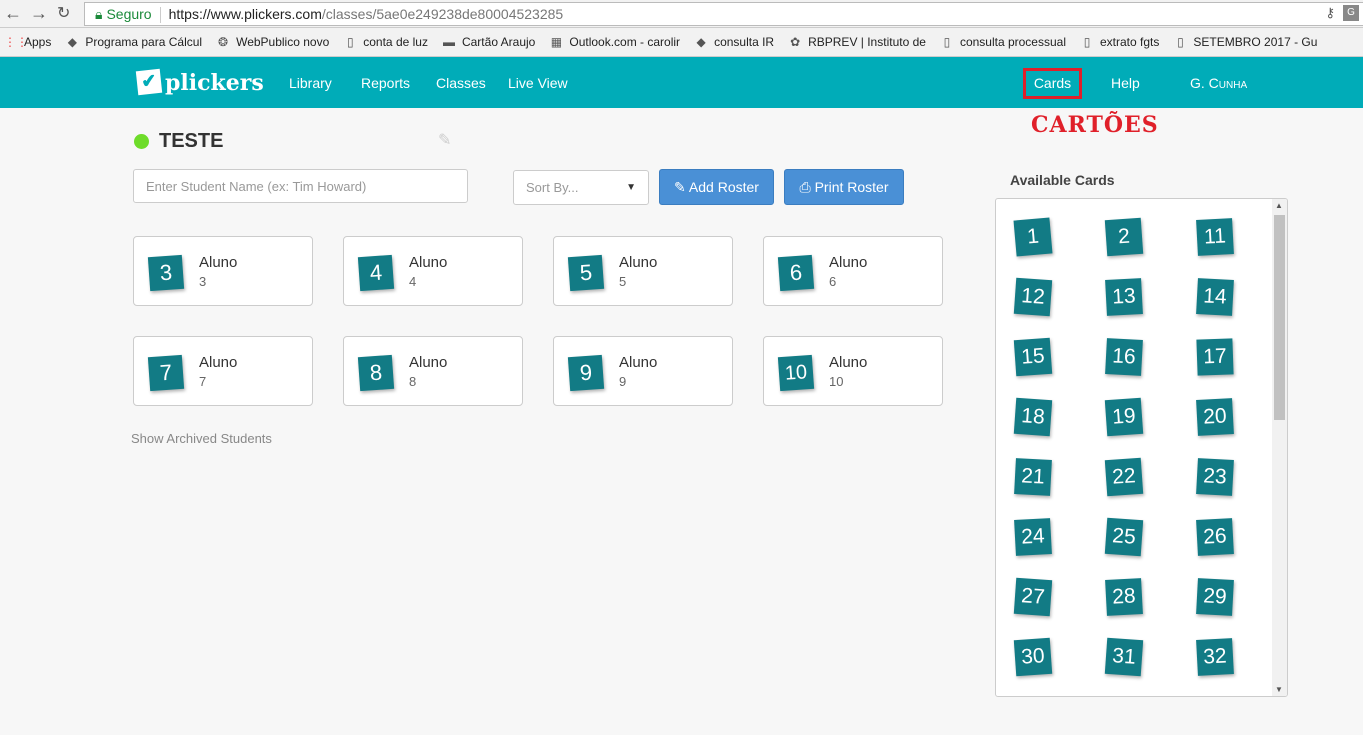 The width and height of the screenshot is (1363, 735). I want to click on wand-icon: ✎, so click(681, 187).